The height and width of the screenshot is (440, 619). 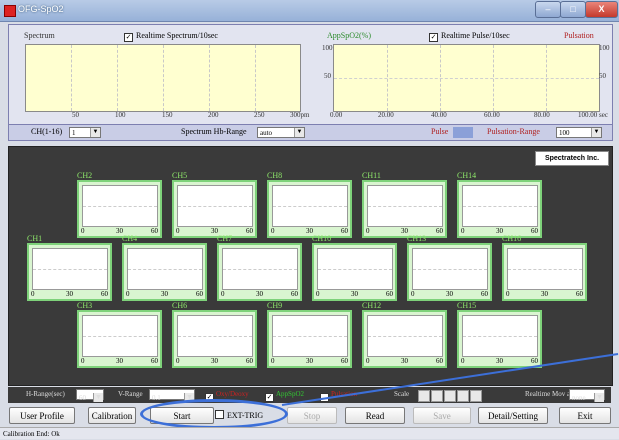 I want to click on channel-label: CH14, so click(x=467, y=175).